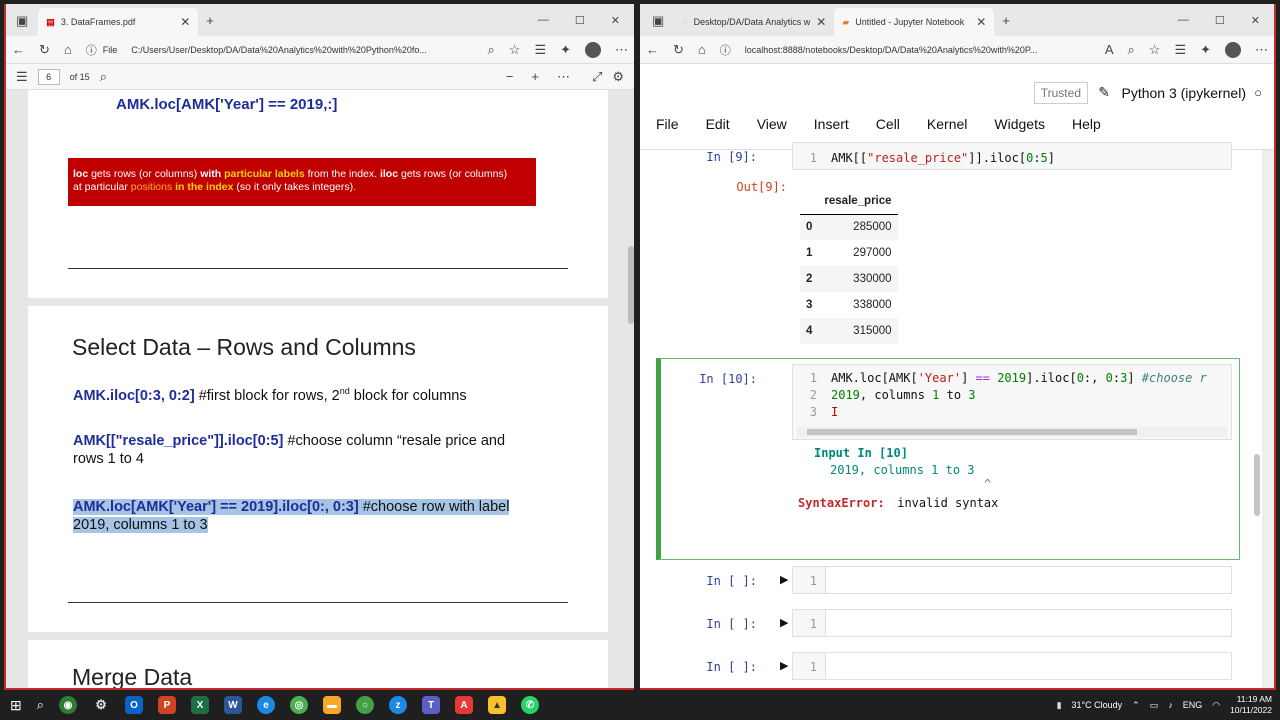 This screenshot has height=720, width=1280. I want to click on word-icon: W, so click(233, 705).